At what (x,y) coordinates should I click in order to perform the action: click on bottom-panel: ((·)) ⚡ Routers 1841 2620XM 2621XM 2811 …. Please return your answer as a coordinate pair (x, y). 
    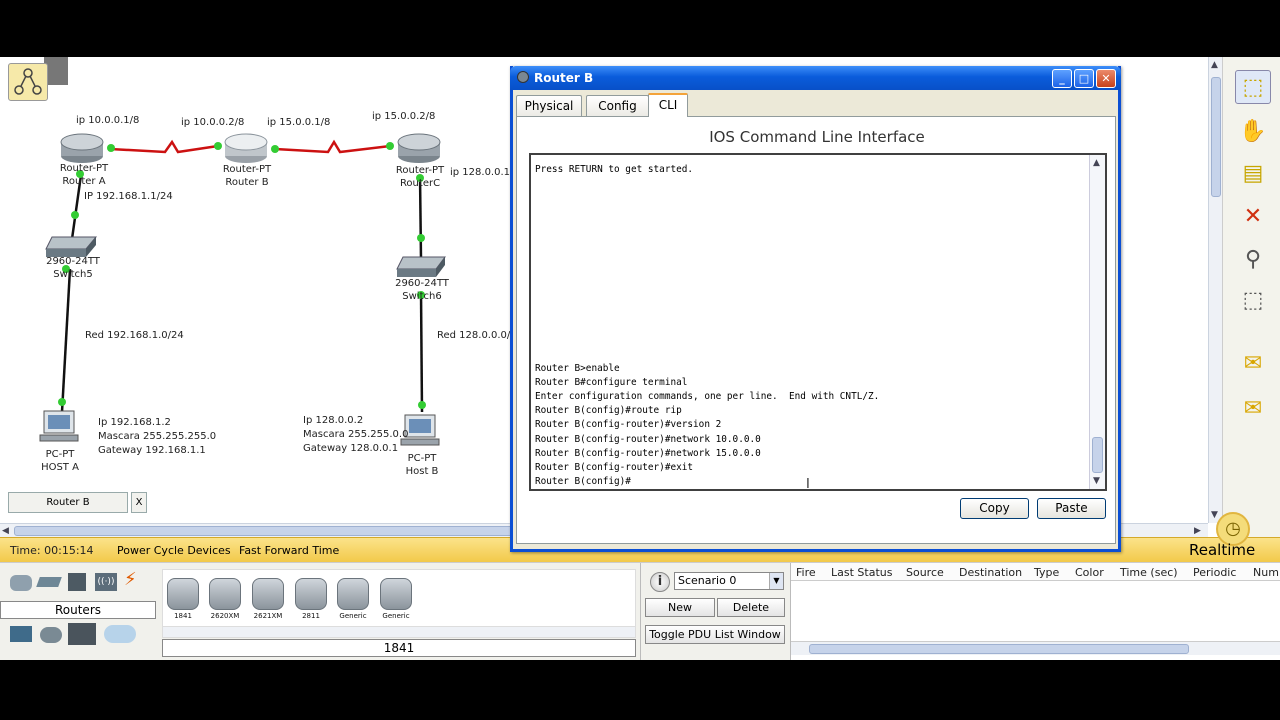
    Looking at the image, I should click on (640, 611).